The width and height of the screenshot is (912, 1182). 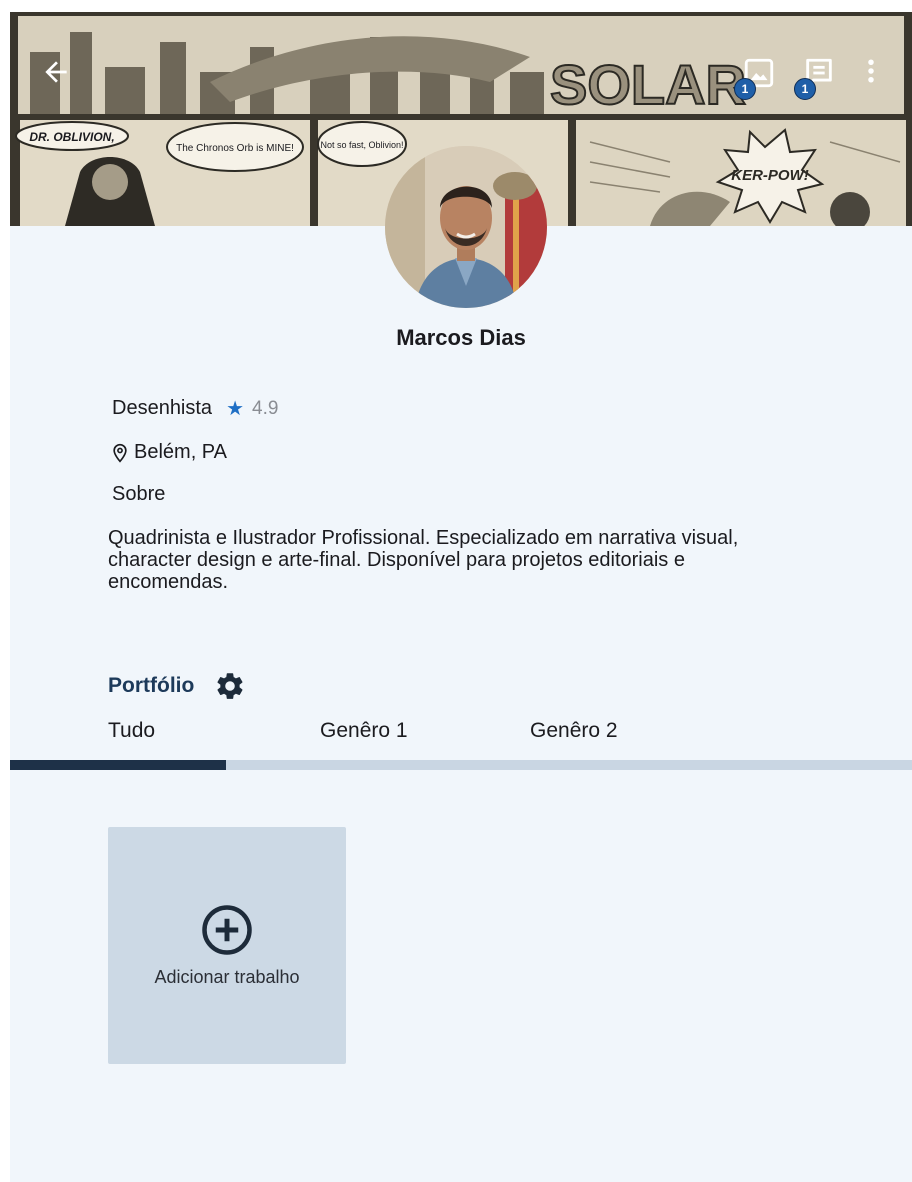 I want to click on profession-row: Desenhista ★ 4.9, so click(x=195, y=408).